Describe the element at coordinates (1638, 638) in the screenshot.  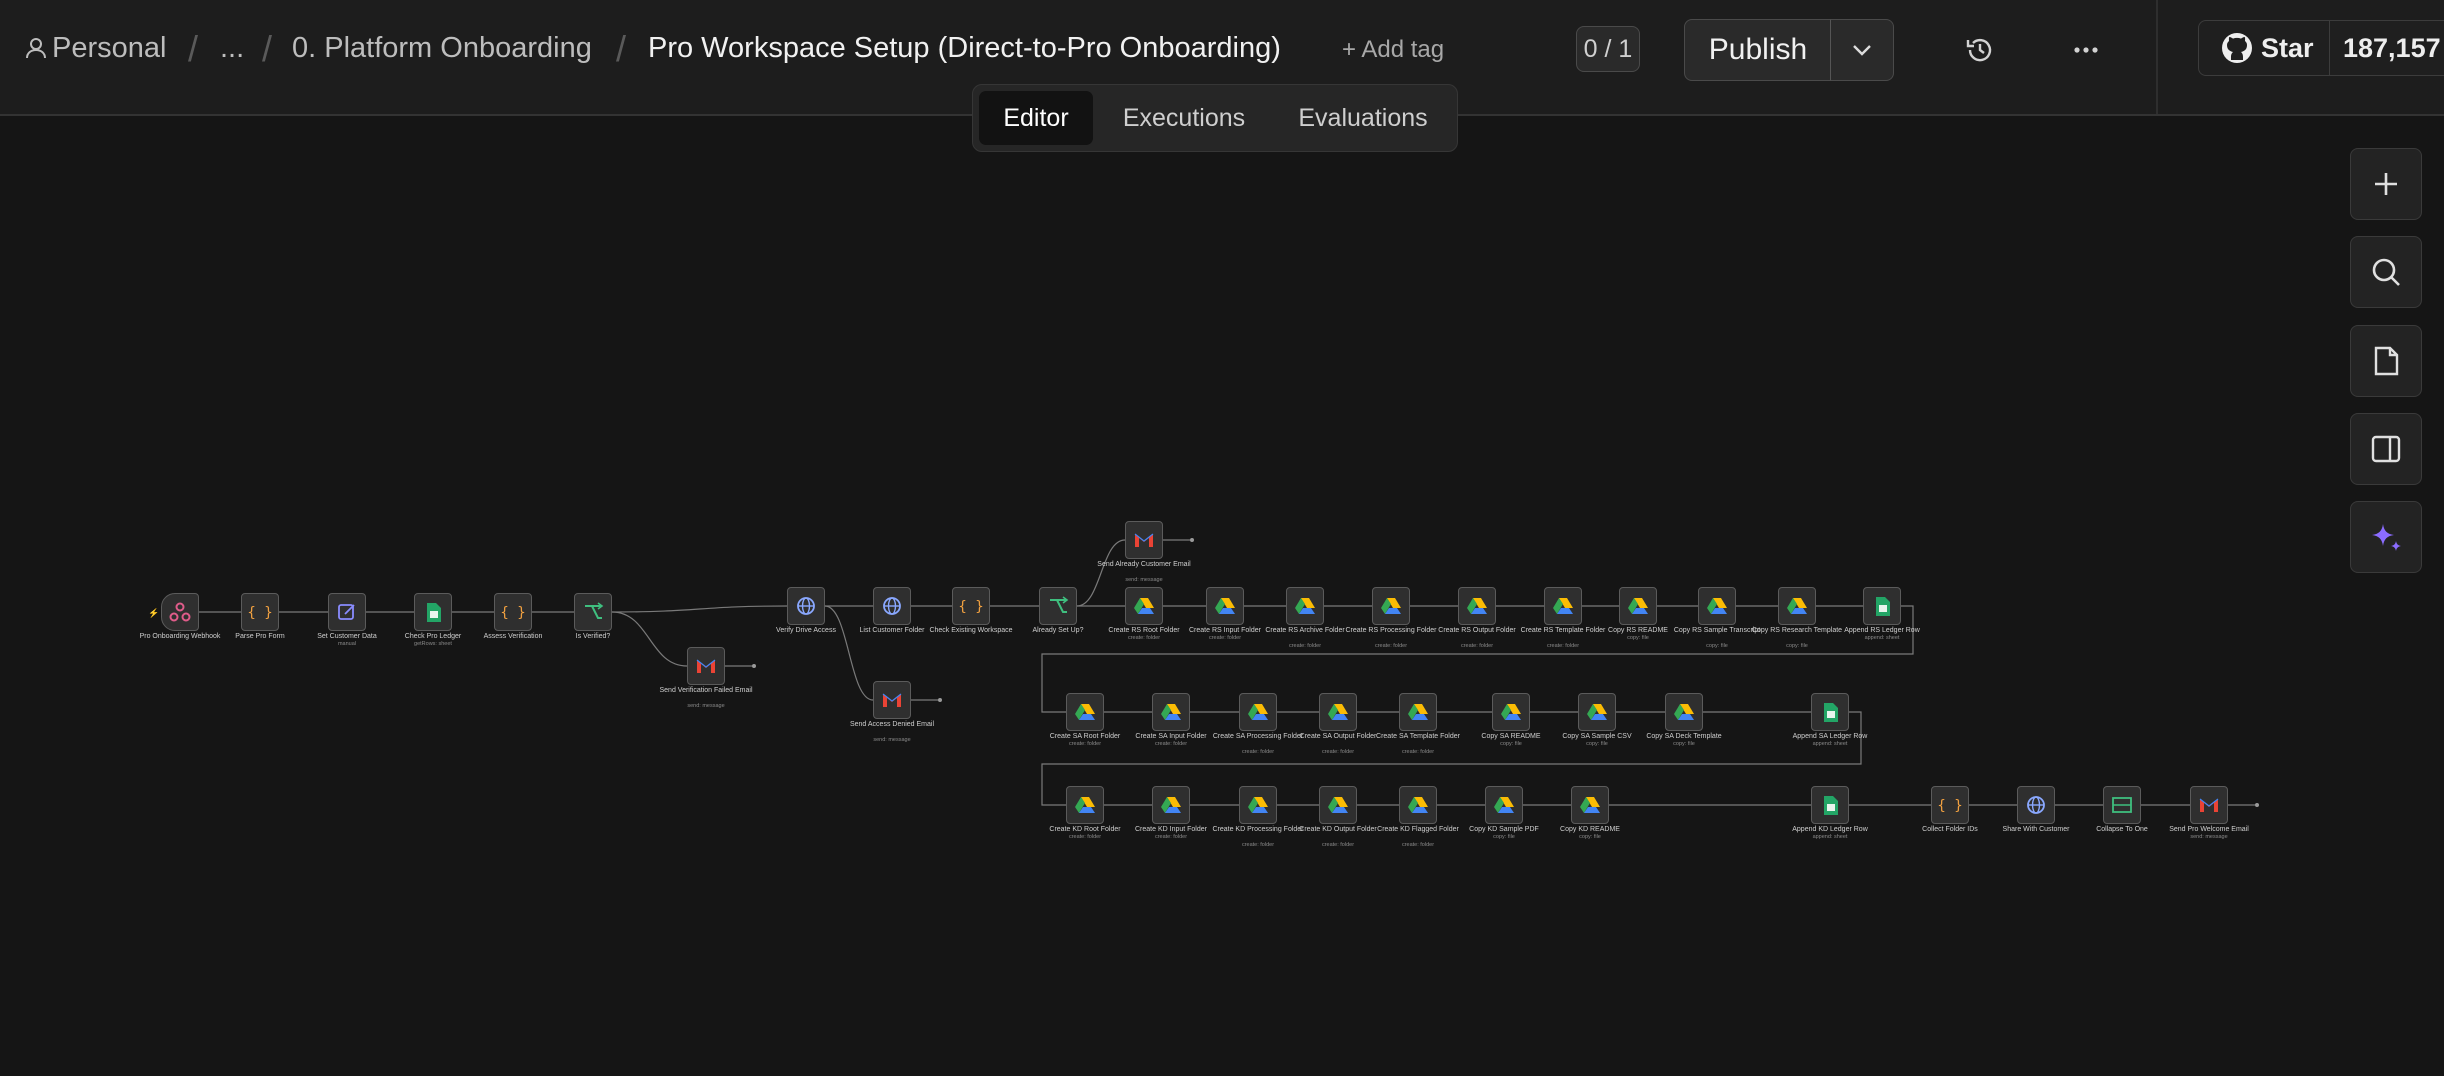
I see `node-subtitle: copy: file` at that location.